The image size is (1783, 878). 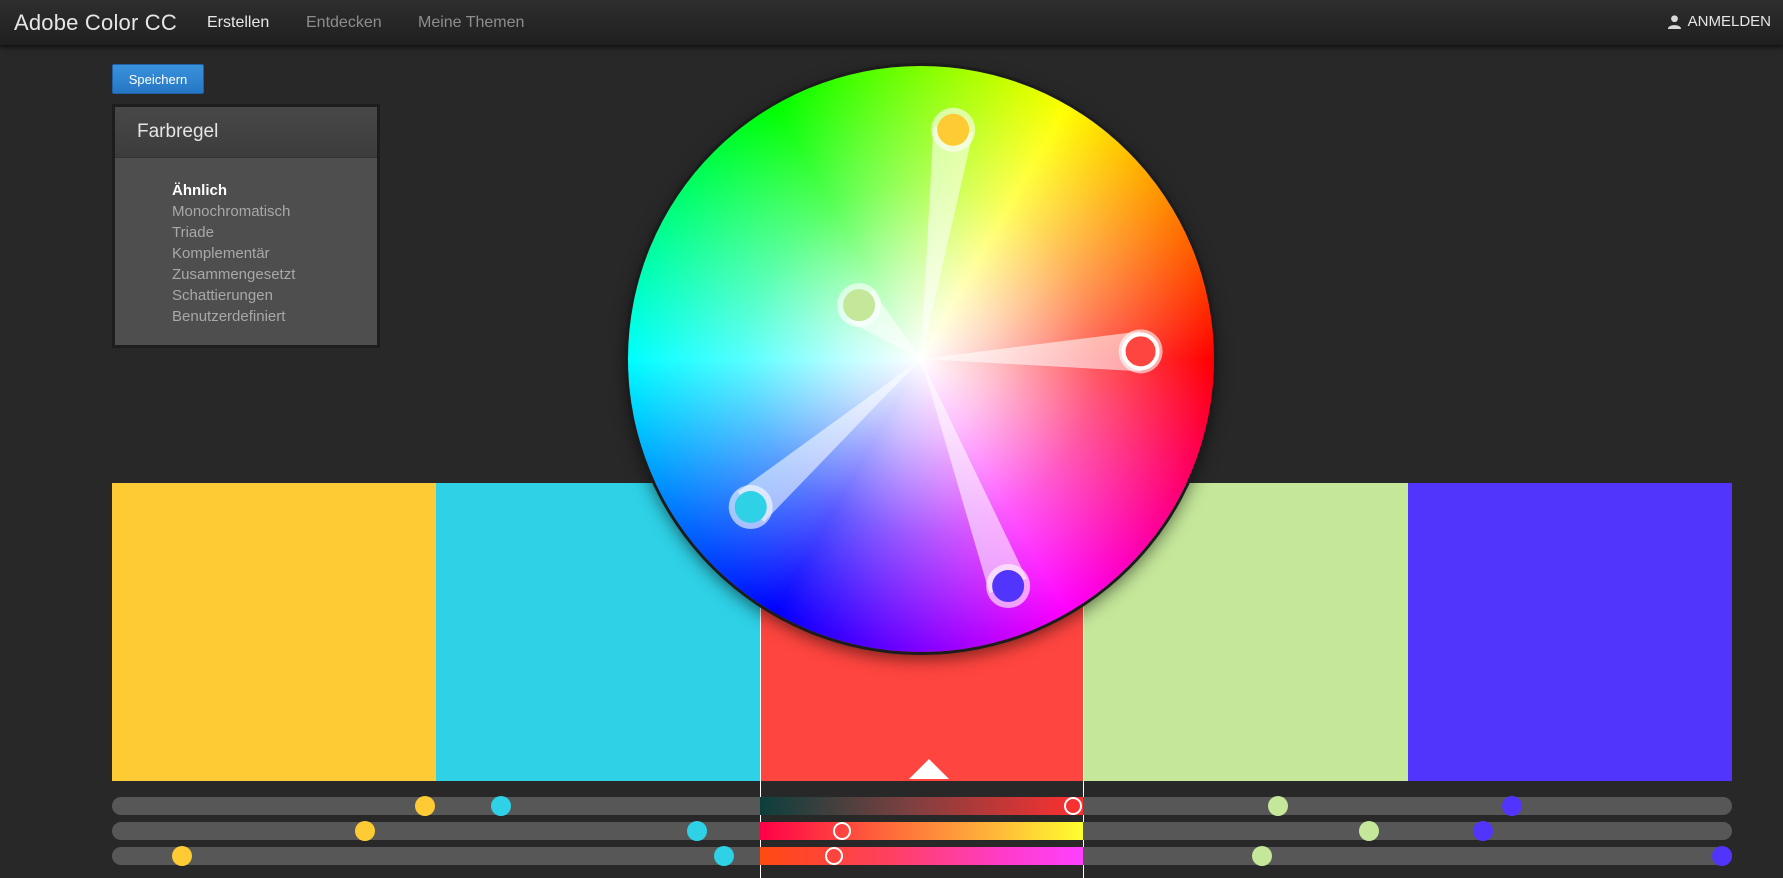 I want to click on sign-in-label: ANMELDEN, so click(x=1729, y=21).